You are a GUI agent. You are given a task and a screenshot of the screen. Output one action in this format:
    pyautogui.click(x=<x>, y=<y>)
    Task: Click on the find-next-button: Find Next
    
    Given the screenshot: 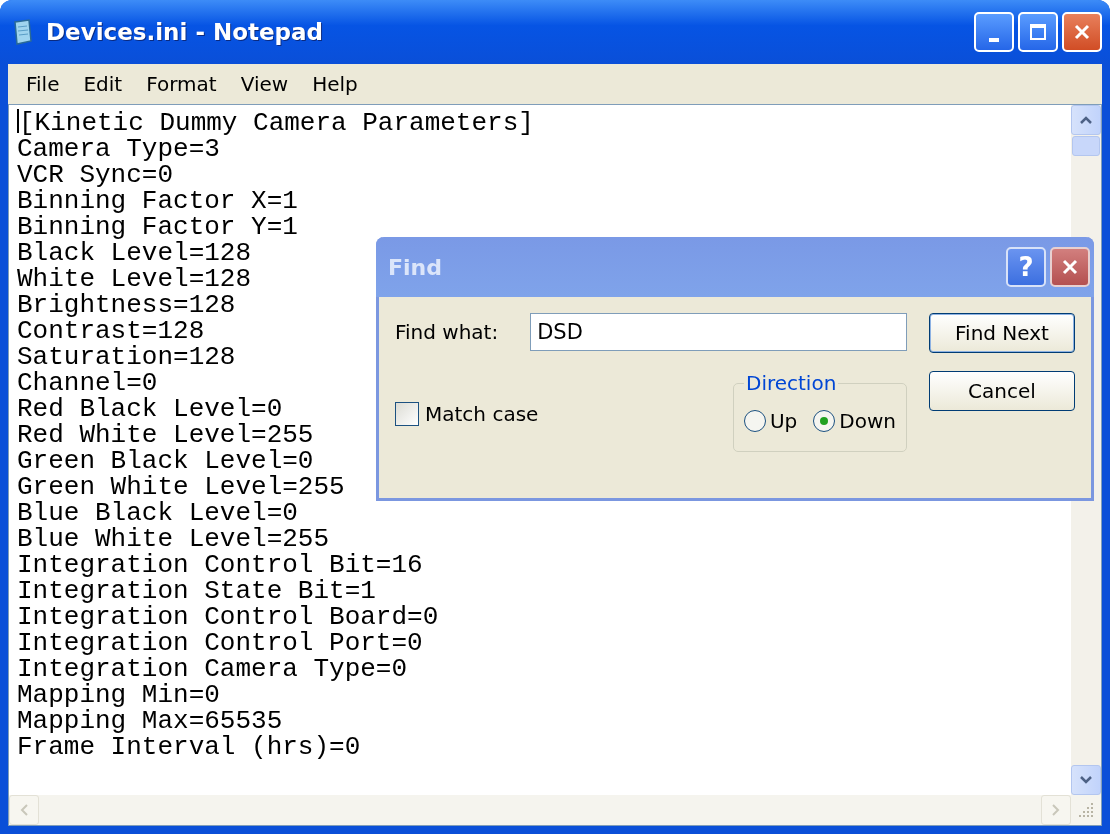 What is the action you would take?
    pyautogui.click(x=1002, y=333)
    